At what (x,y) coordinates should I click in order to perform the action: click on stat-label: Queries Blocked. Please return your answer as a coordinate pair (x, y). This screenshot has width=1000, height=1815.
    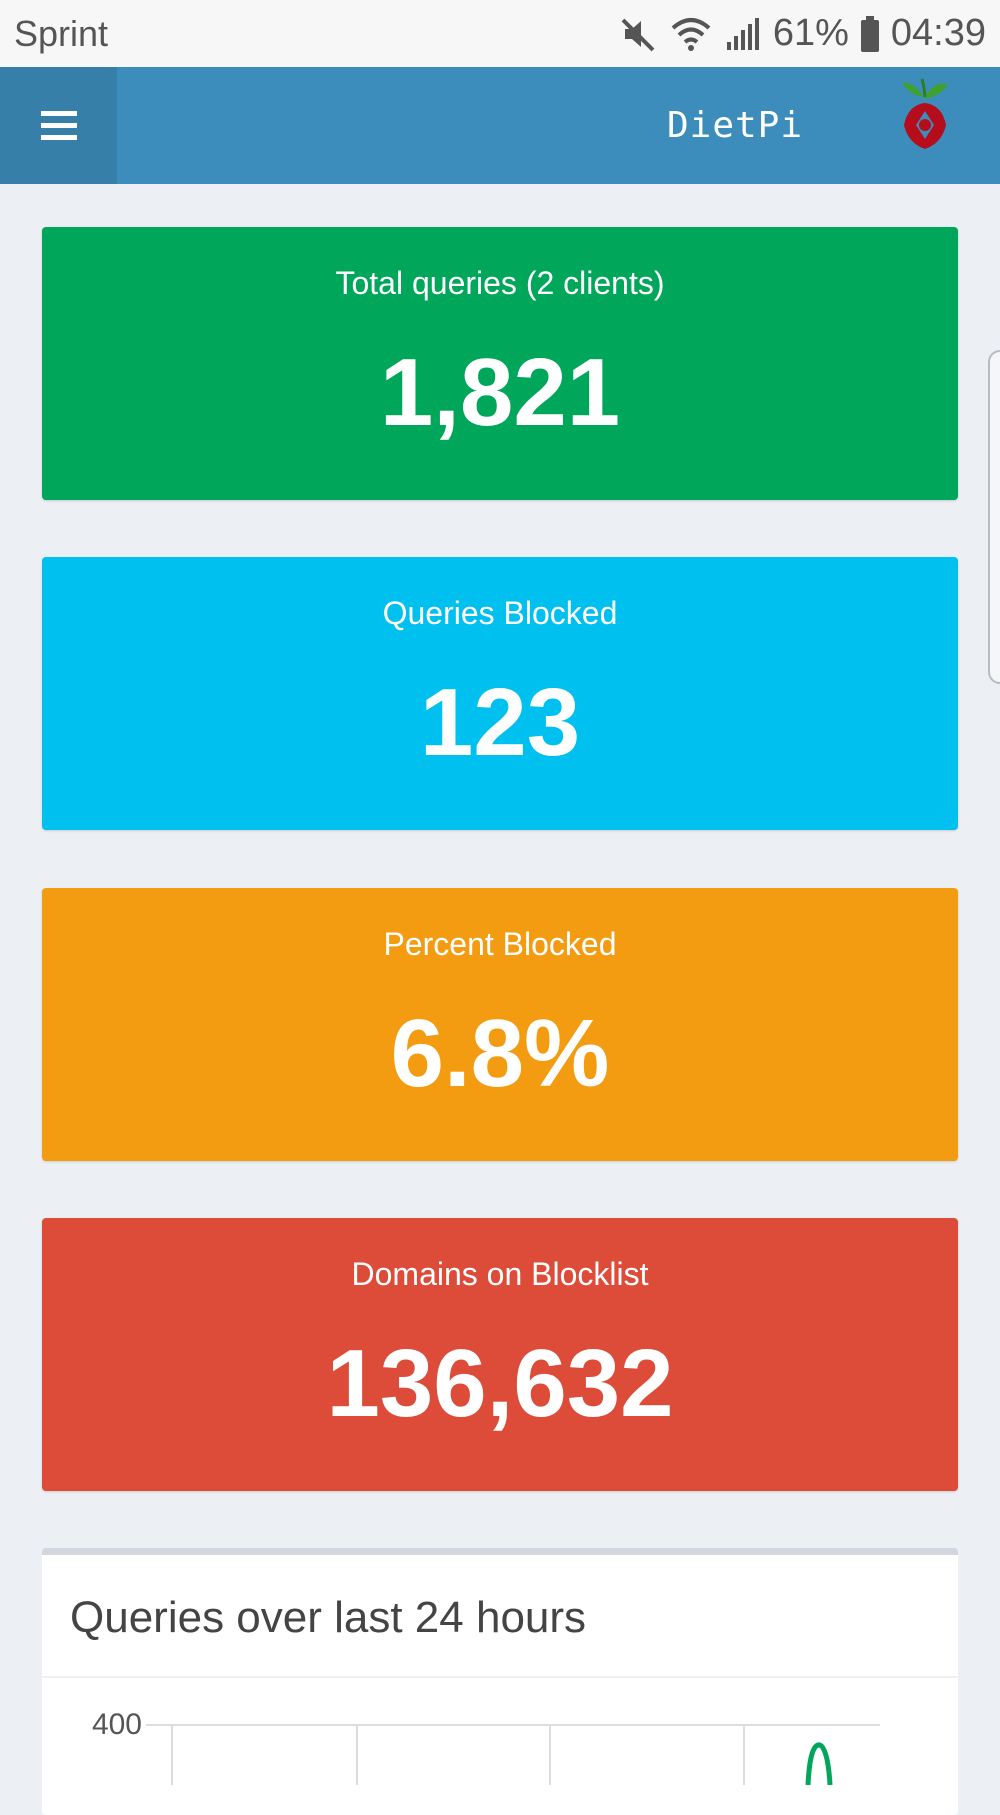
    Looking at the image, I should click on (500, 613).